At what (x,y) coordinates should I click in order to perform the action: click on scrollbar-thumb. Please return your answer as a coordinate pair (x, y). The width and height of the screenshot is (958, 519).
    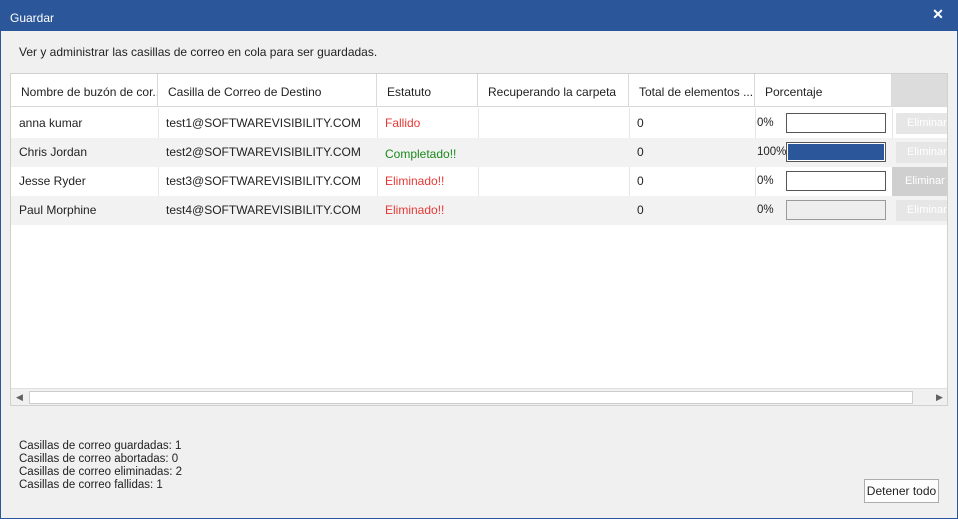
    Looking at the image, I should click on (471, 397).